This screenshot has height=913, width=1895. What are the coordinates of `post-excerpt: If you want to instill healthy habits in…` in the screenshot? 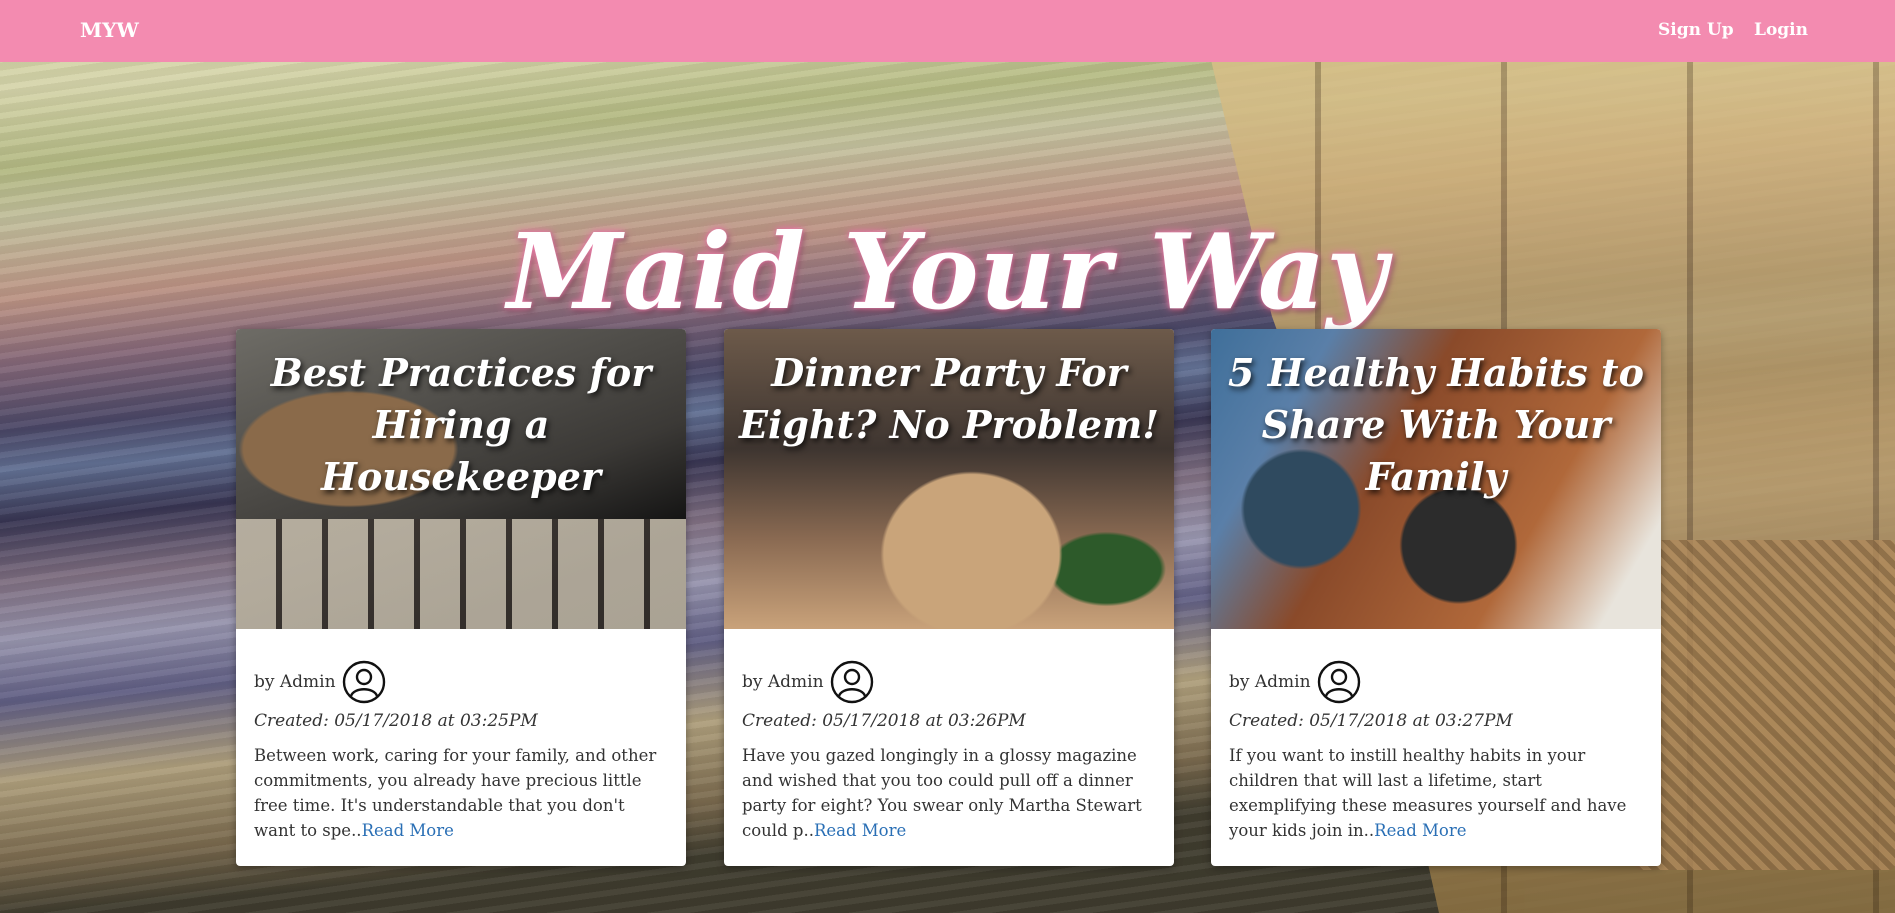 It's located at (1436, 793).